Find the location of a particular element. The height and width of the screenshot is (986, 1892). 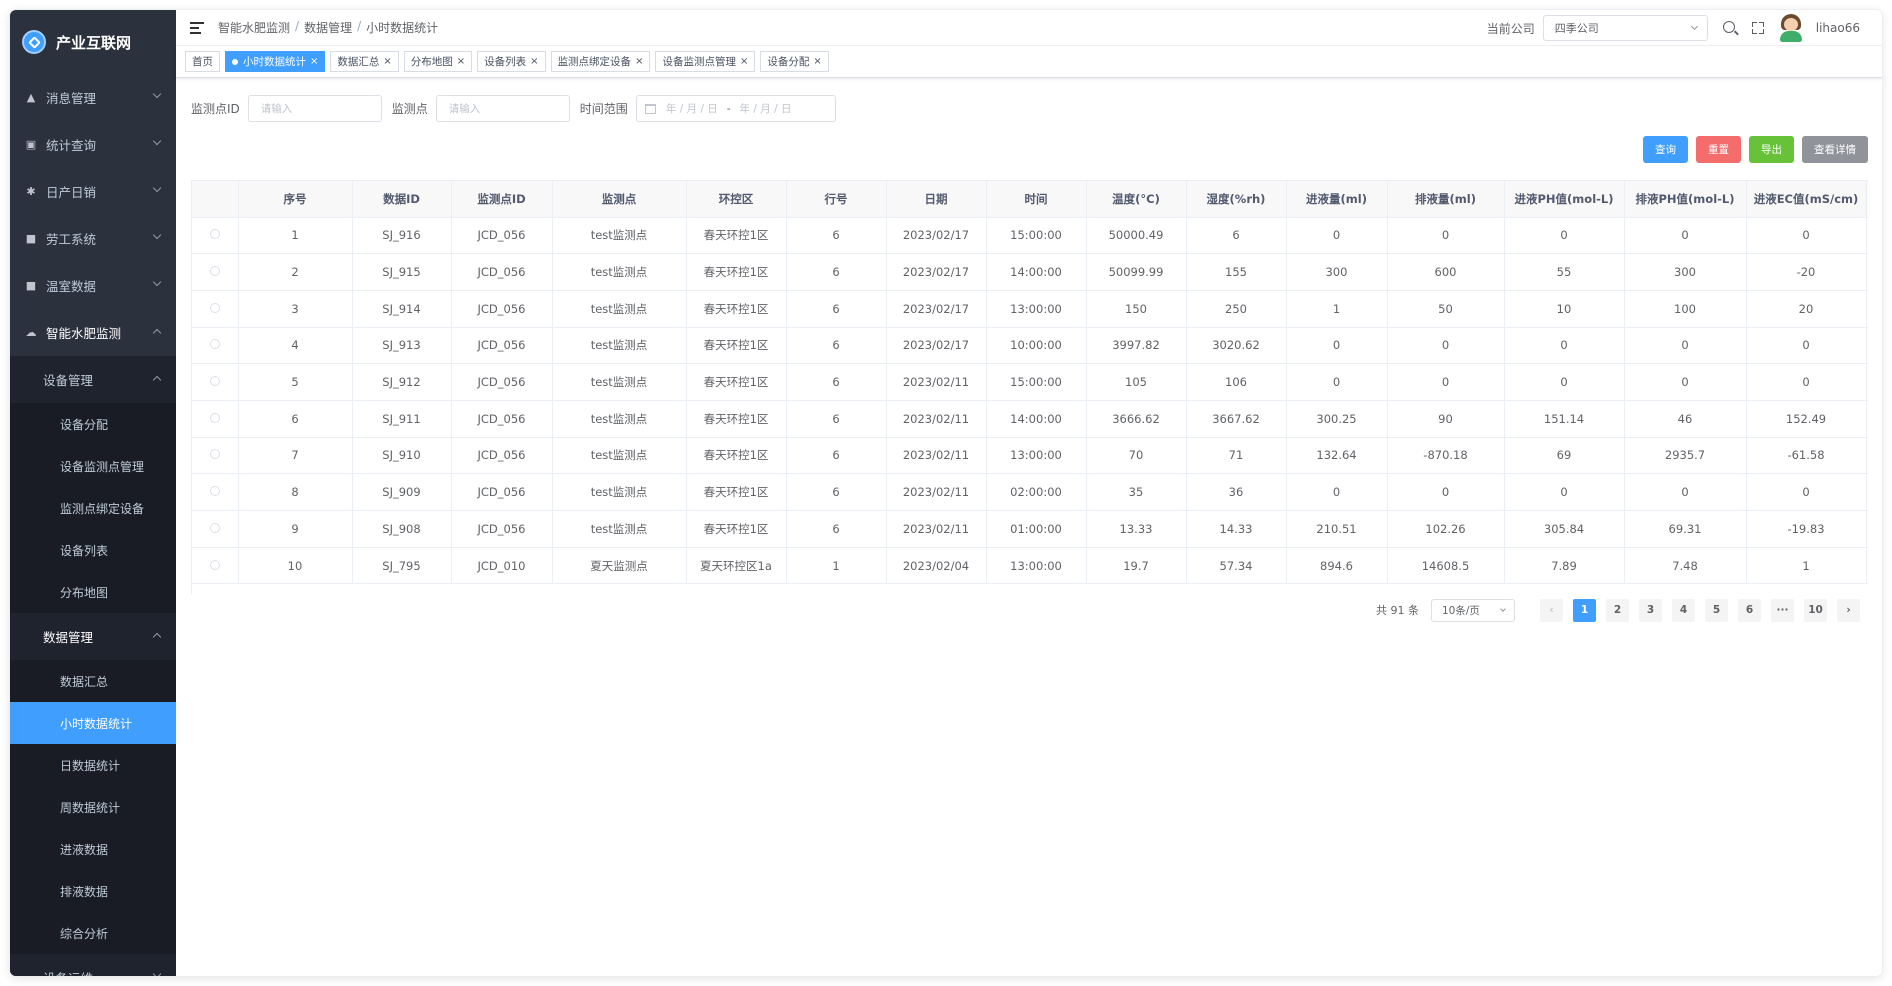

sidebar-item-hourly-stats: 小时数据统计 is located at coordinates (93, 723).